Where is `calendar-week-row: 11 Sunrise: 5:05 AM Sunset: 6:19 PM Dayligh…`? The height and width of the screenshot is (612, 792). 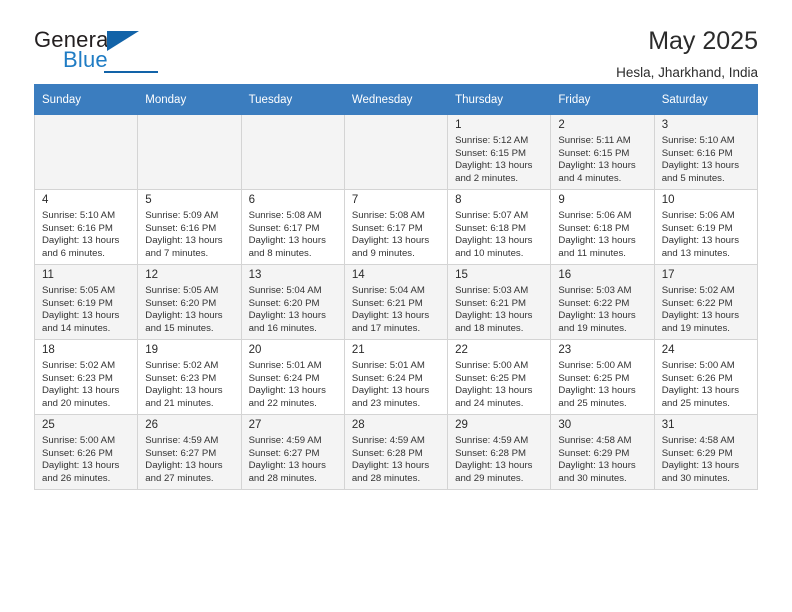
calendar-week-row: 11 Sunrise: 5:05 AM Sunset: 6:19 PM Dayligh… is located at coordinates (396, 302).